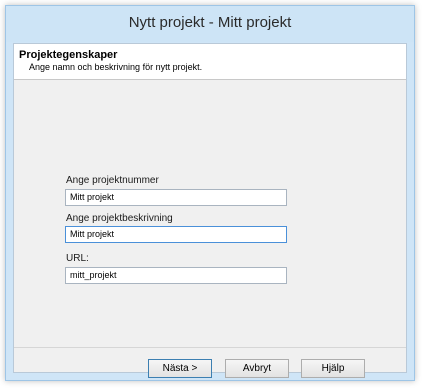 Image resolution: width=422 pixels, height=388 pixels. What do you see at coordinates (68, 55) in the screenshot?
I see `wizard-title: Projektegenskaper` at bounding box center [68, 55].